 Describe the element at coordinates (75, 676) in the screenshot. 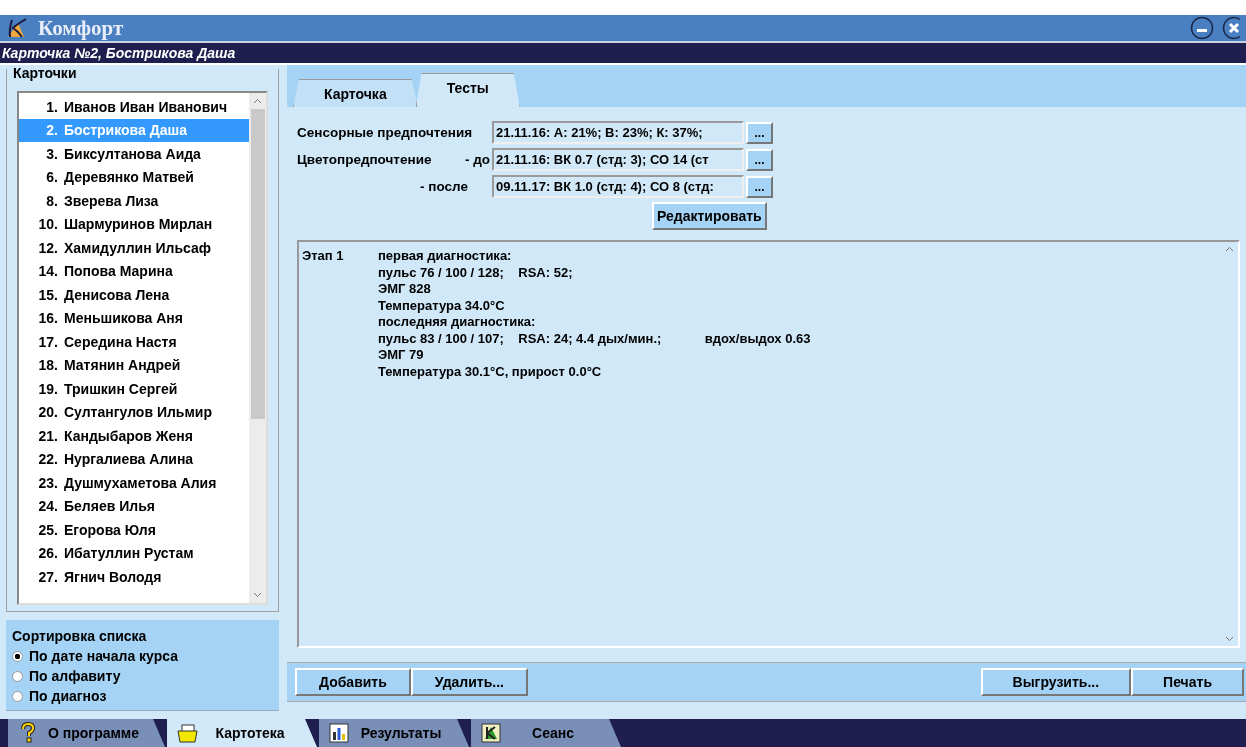

I see `radio-label: По алфавиту` at that location.